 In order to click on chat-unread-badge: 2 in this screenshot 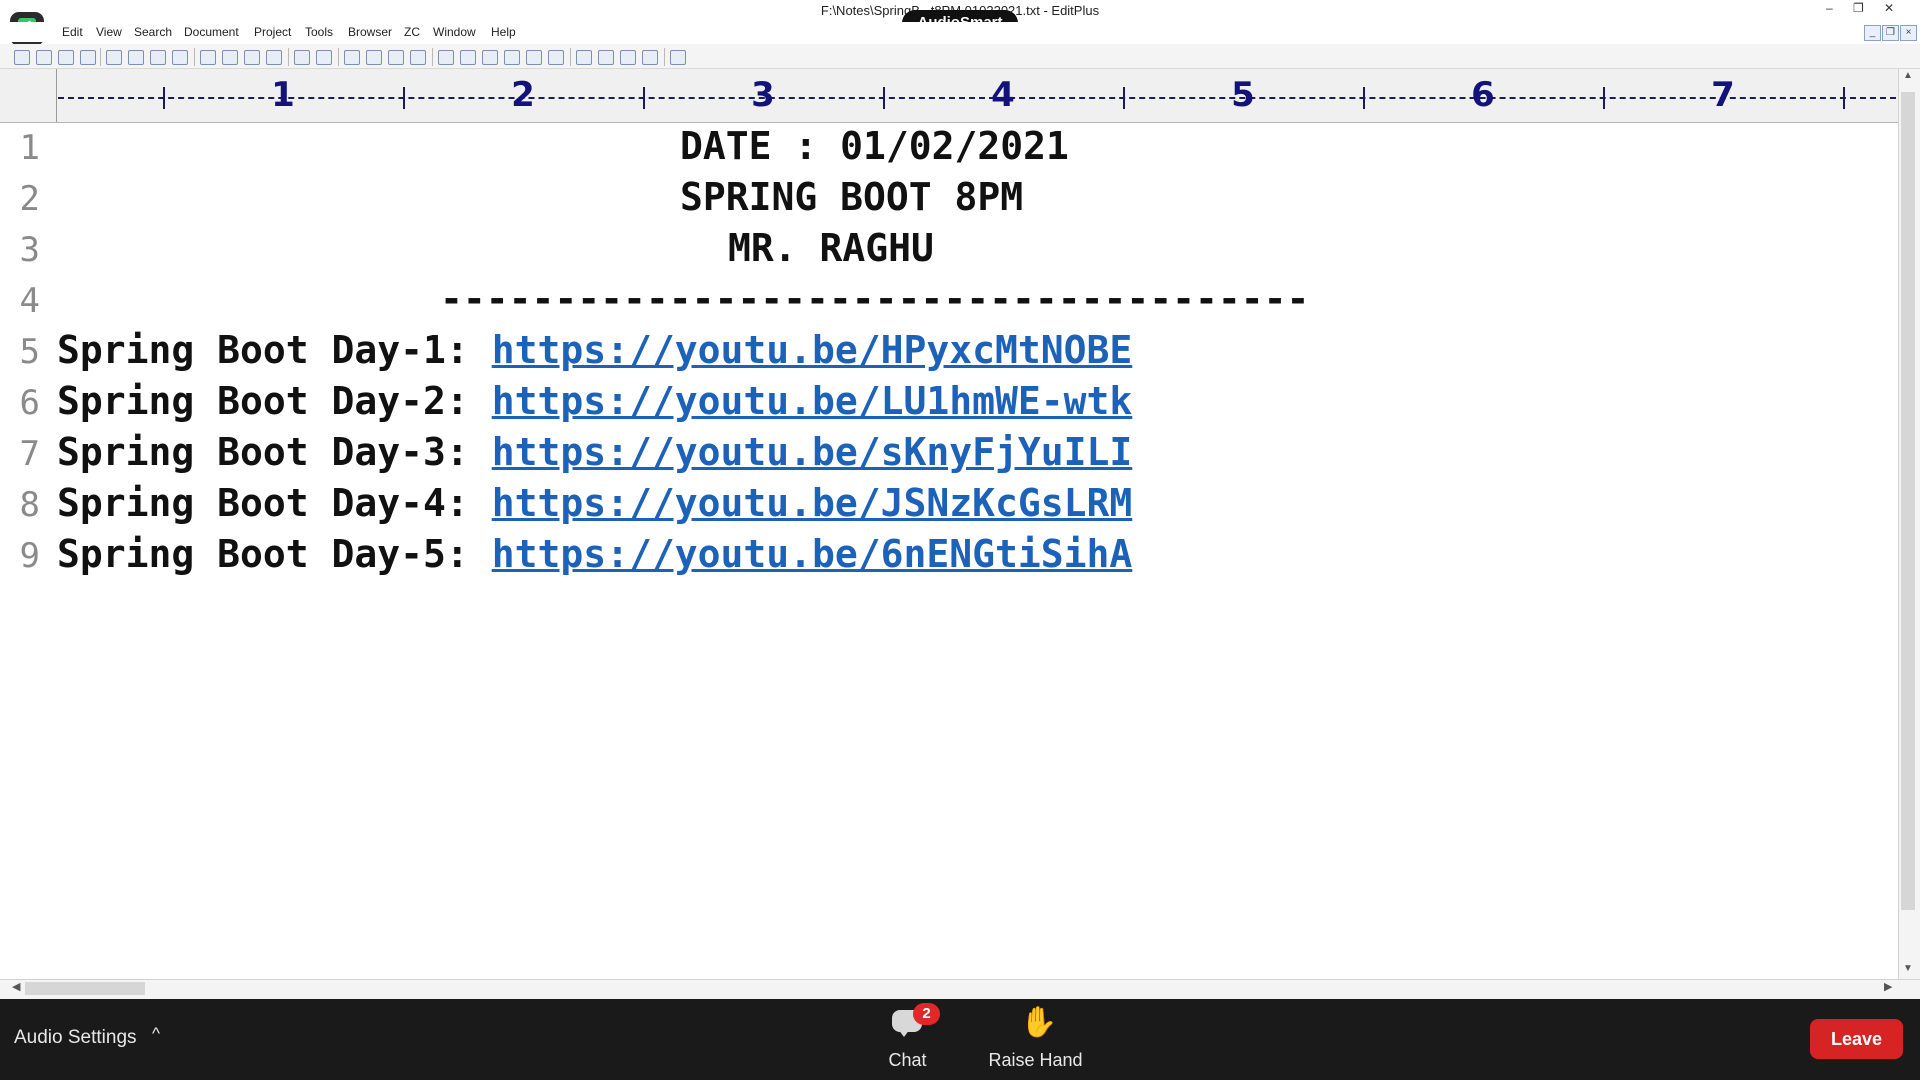, I will do `click(926, 1014)`.